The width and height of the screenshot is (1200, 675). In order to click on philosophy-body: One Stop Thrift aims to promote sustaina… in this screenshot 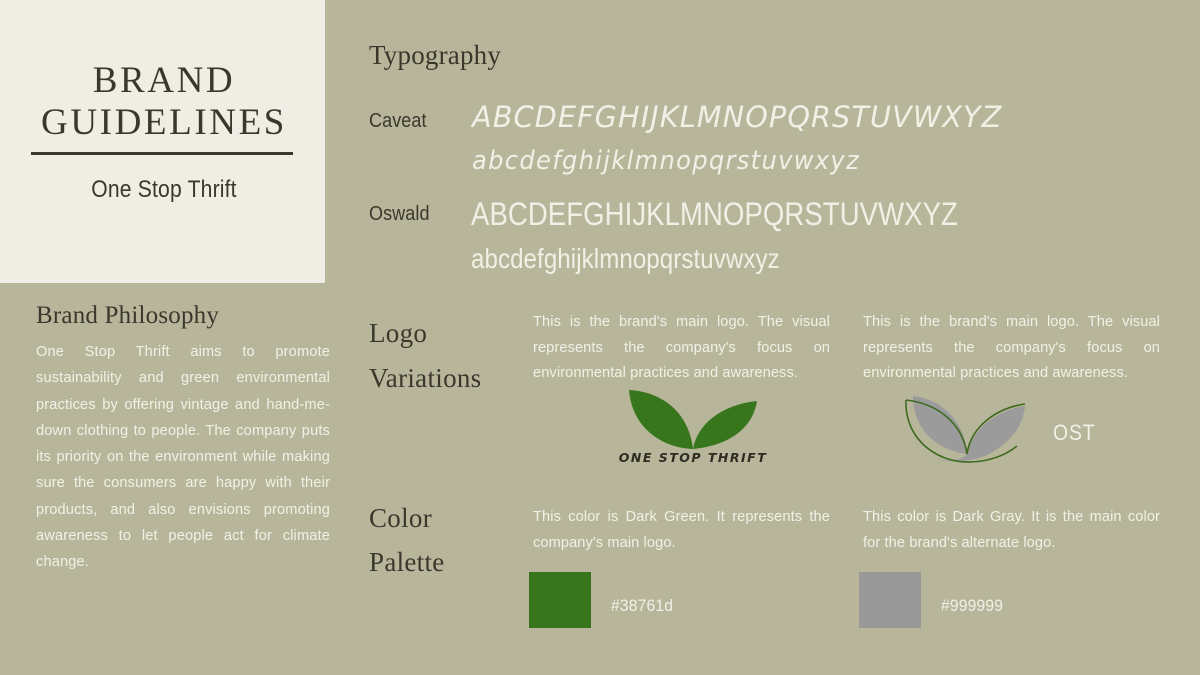, I will do `click(183, 457)`.